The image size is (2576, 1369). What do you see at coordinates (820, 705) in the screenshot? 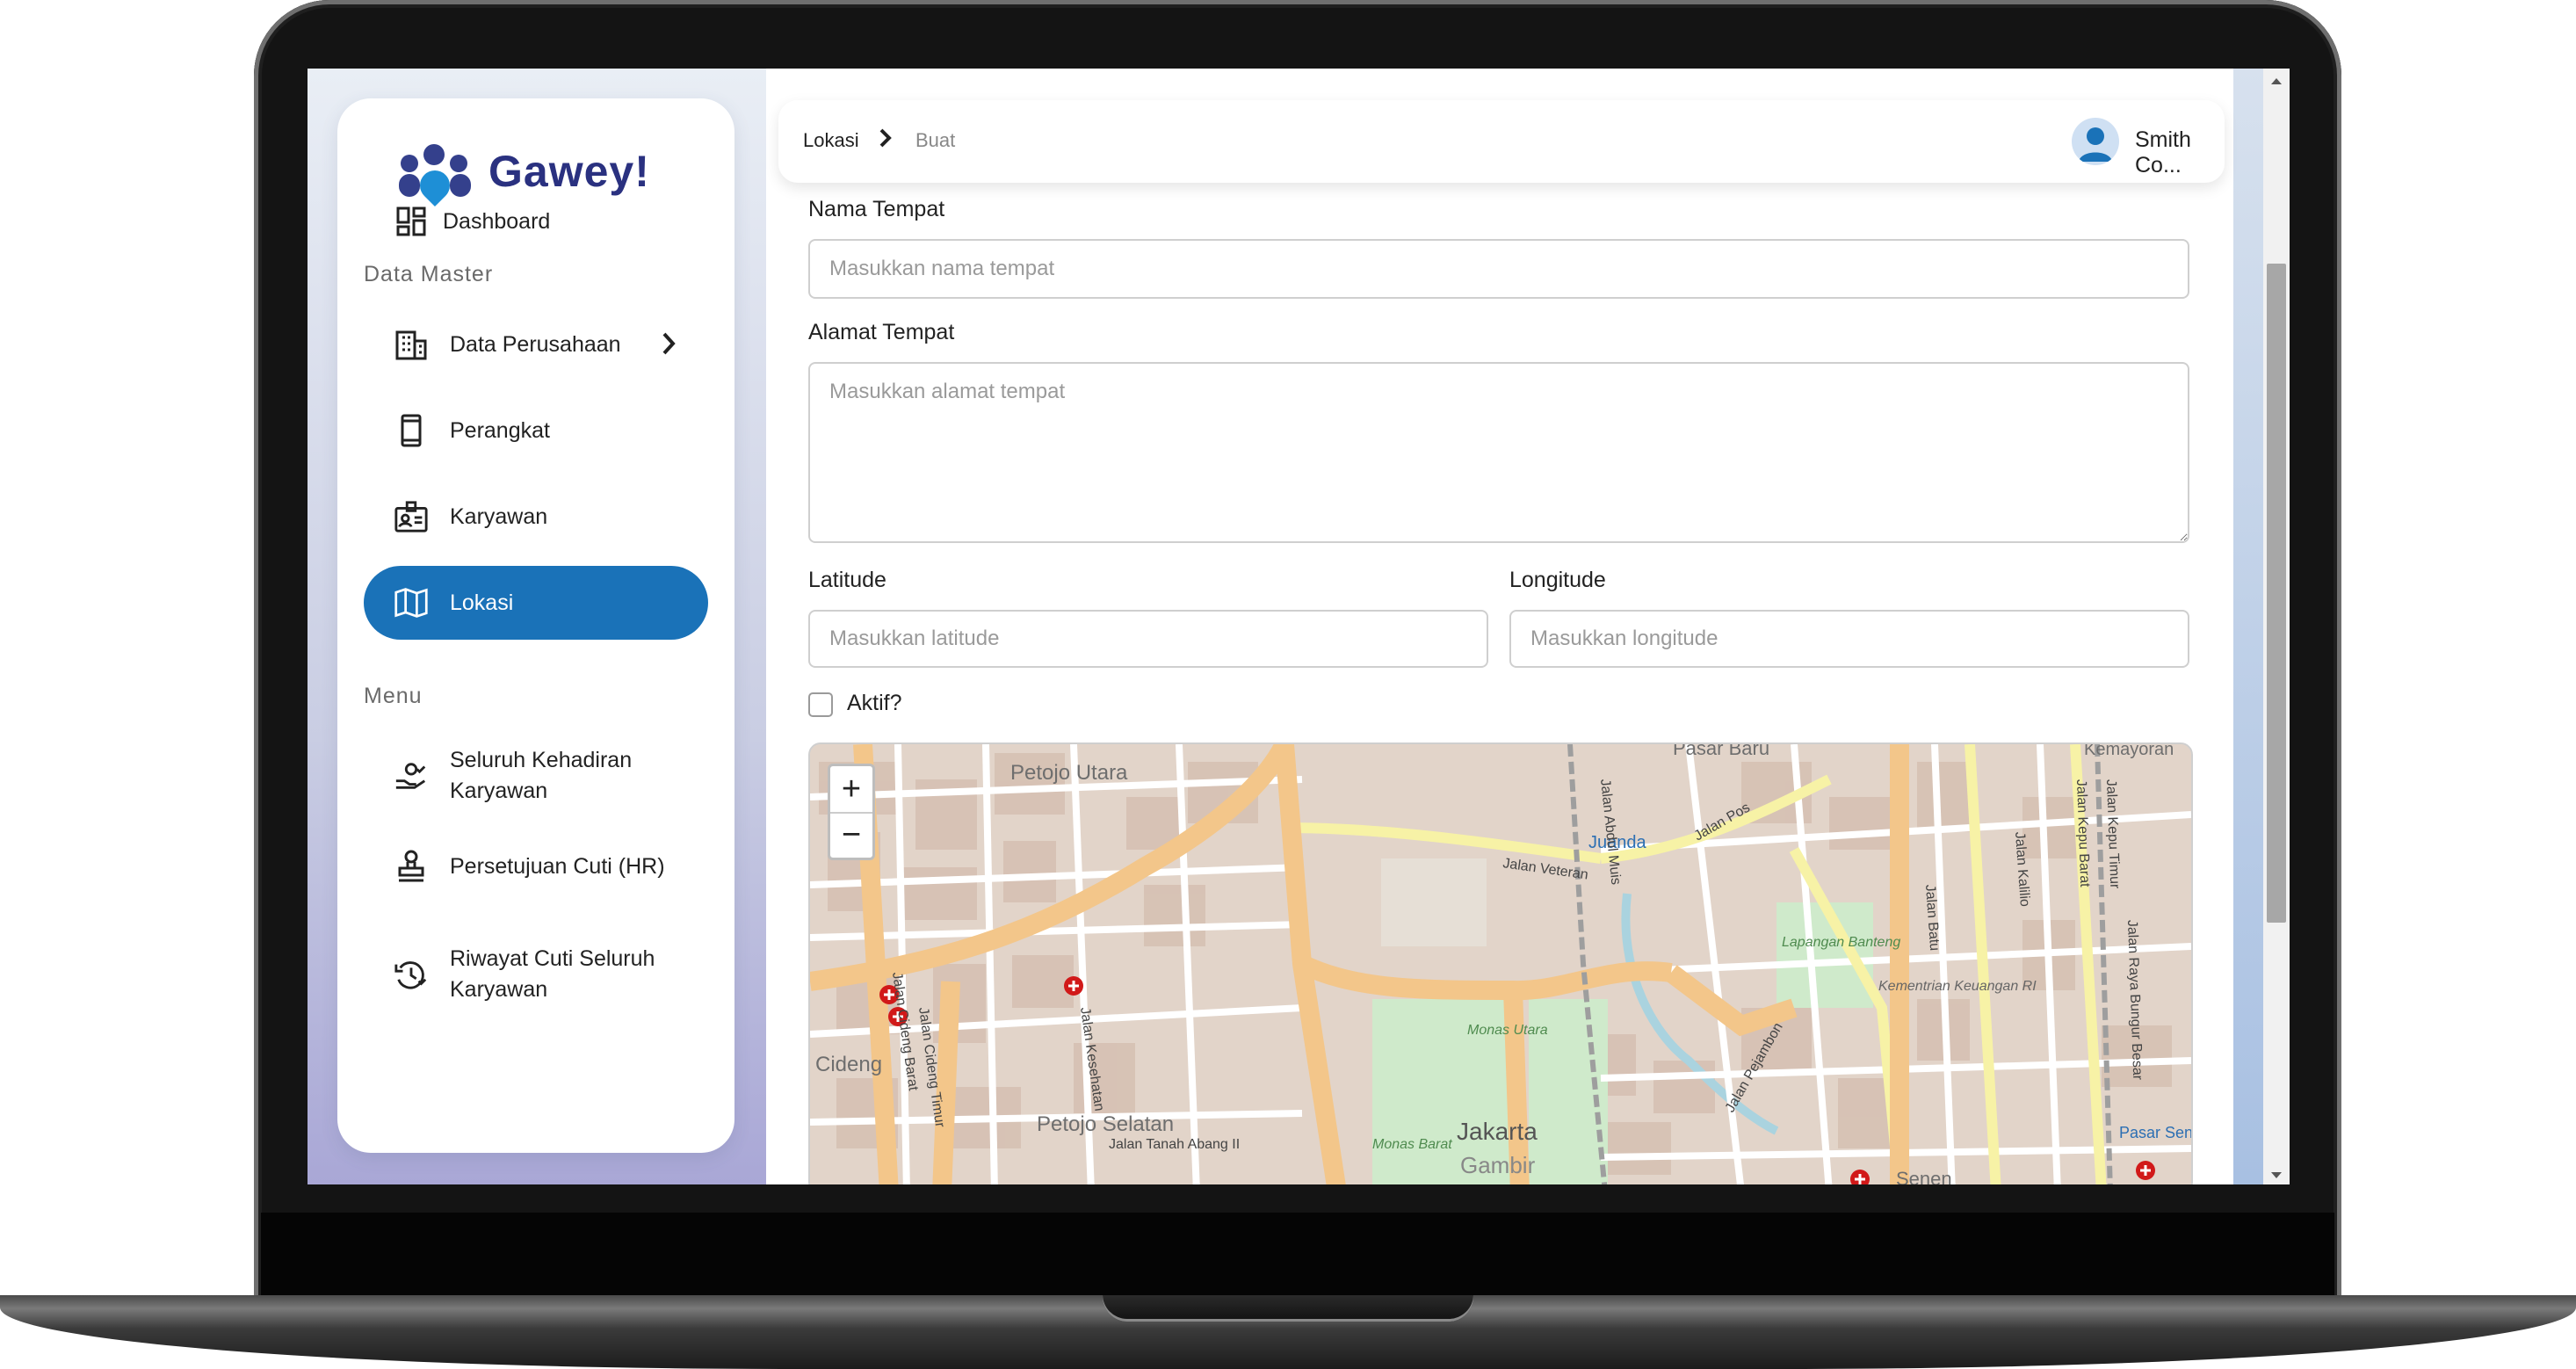
I see `aktif-checkbox` at bounding box center [820, 705].